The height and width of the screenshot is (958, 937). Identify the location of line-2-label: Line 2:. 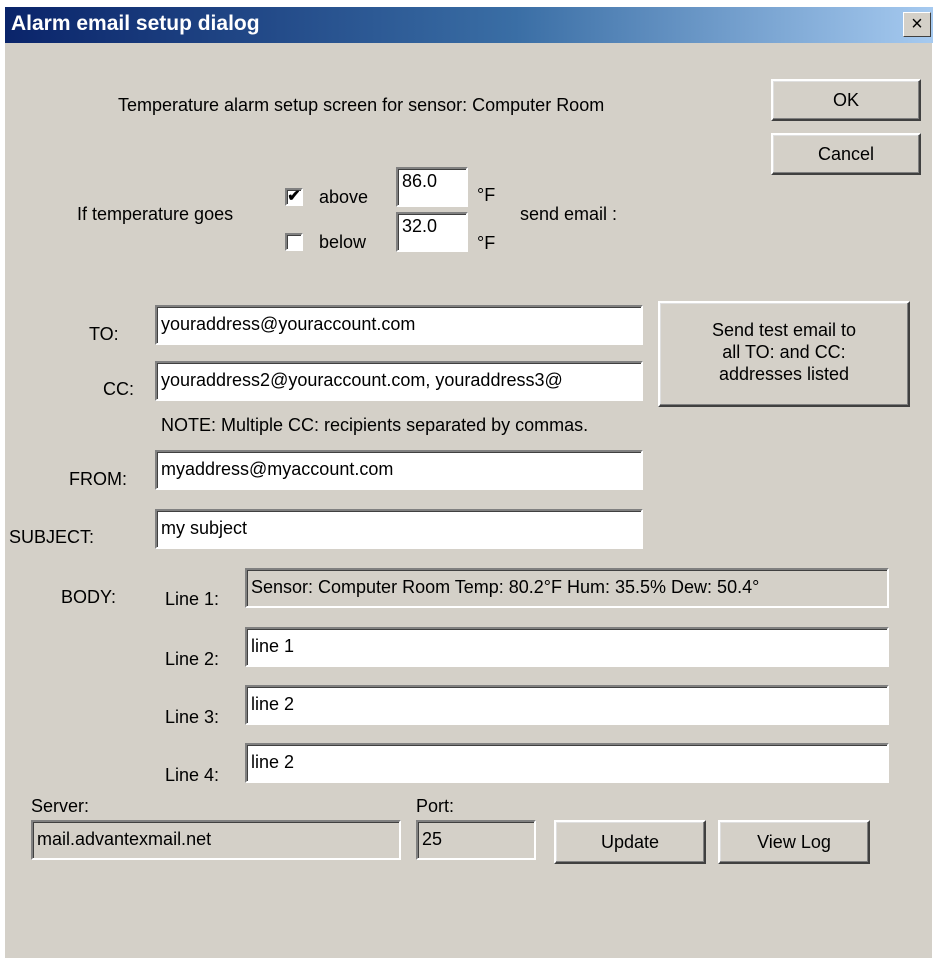
(192, 659).